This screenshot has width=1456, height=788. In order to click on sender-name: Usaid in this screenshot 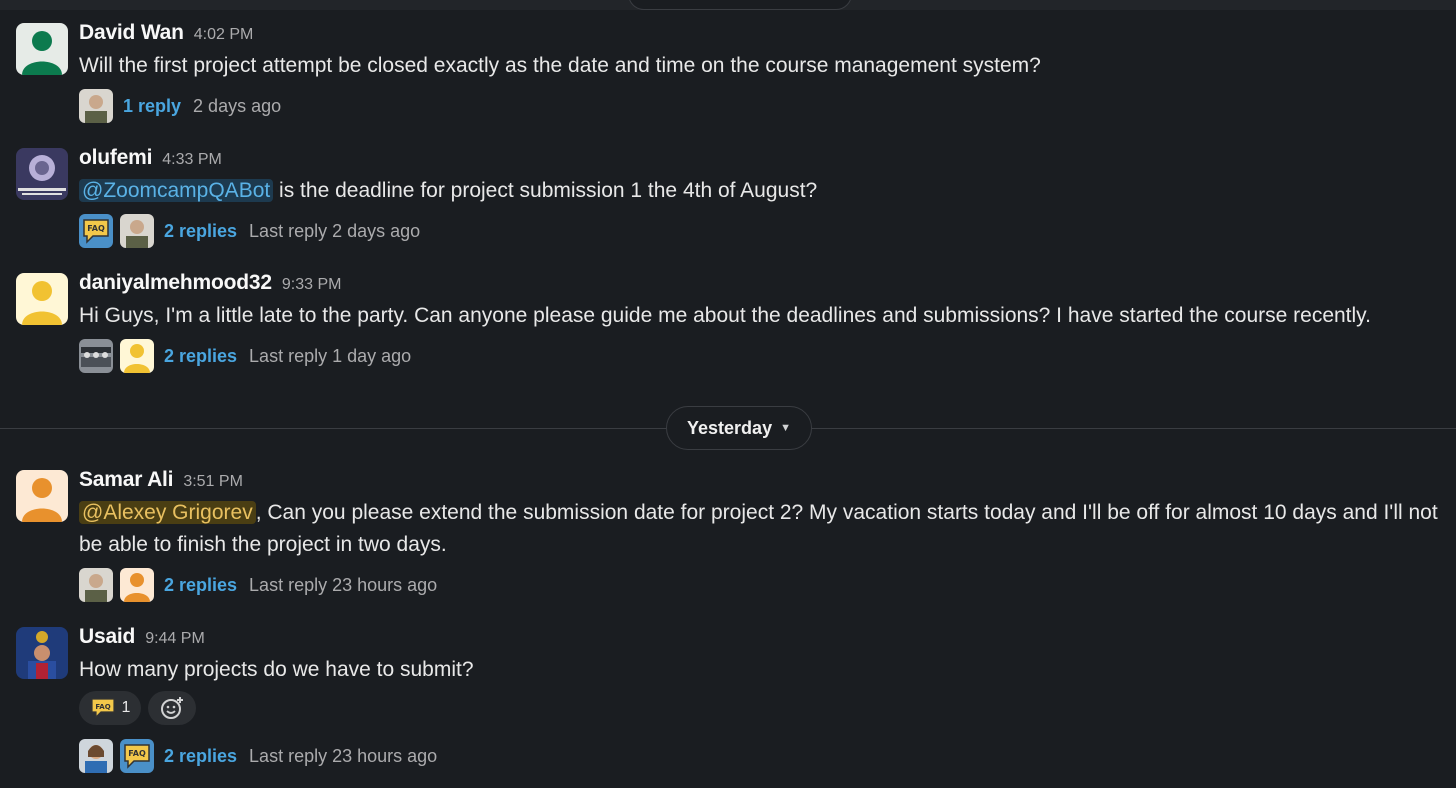, I will do `click(107, 636)`.